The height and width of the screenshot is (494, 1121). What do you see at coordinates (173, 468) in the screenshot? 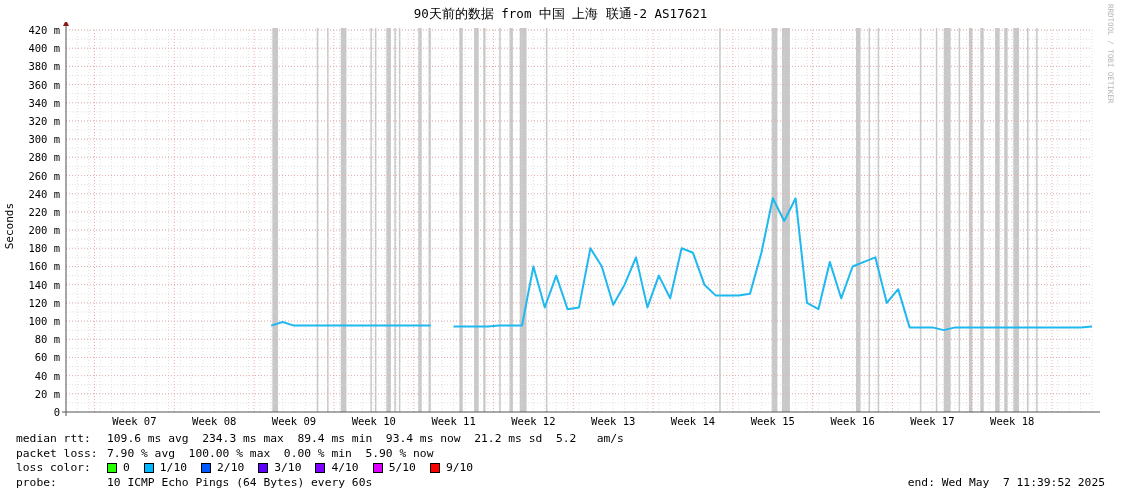
I see `loss-color-label: 1/10` at bounding box center [173, 468].